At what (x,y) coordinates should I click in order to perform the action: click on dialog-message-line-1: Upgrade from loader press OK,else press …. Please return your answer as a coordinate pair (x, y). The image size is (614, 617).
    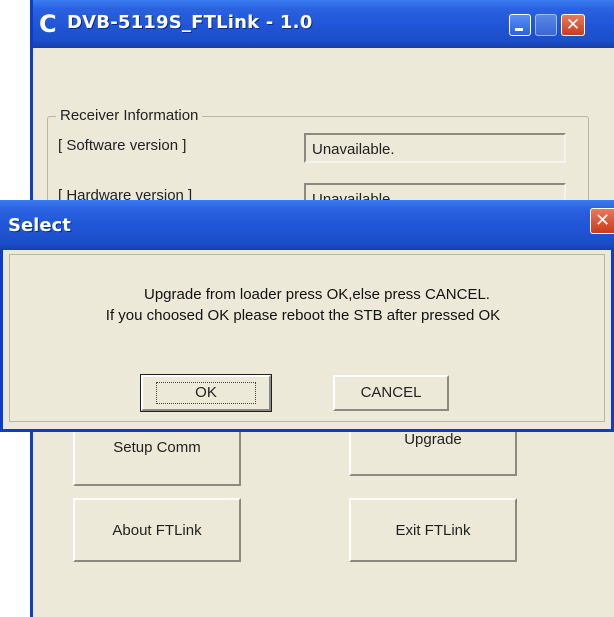
    Looking at the image, I should click on (317, 294).